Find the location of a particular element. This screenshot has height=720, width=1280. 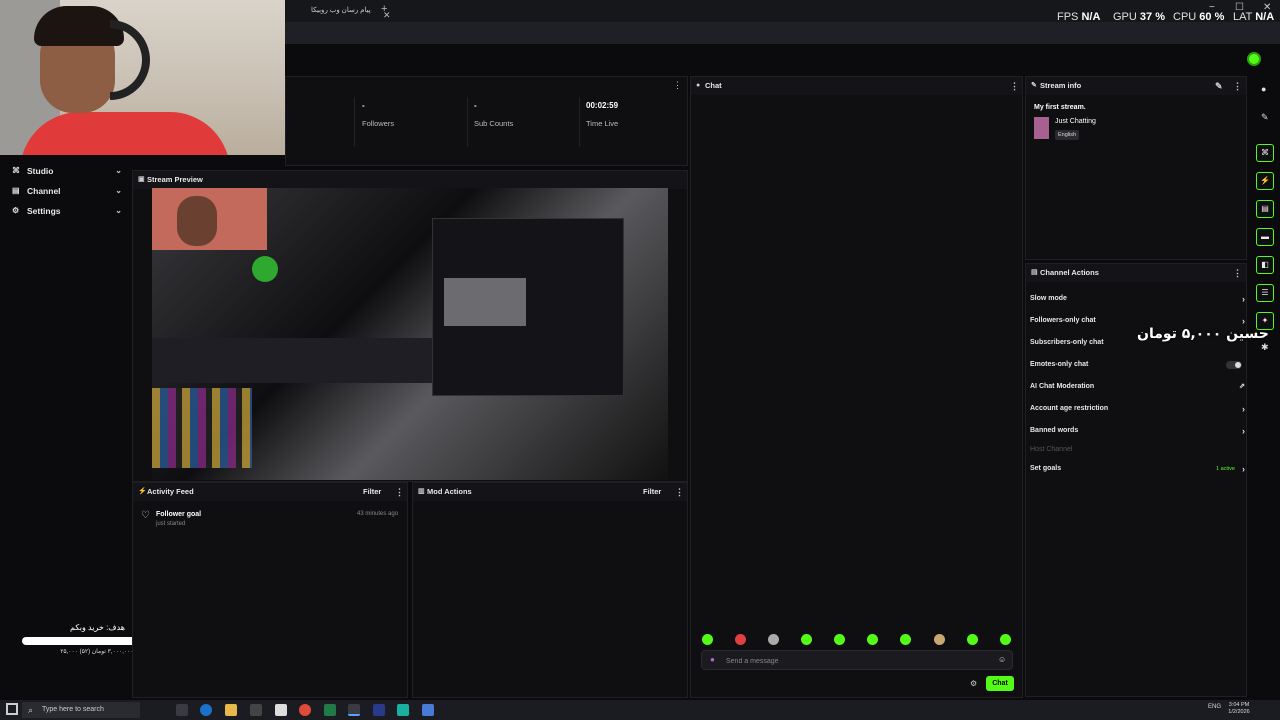

slow-mode-item: Slow mode › is located at coordinates (1137, 299).